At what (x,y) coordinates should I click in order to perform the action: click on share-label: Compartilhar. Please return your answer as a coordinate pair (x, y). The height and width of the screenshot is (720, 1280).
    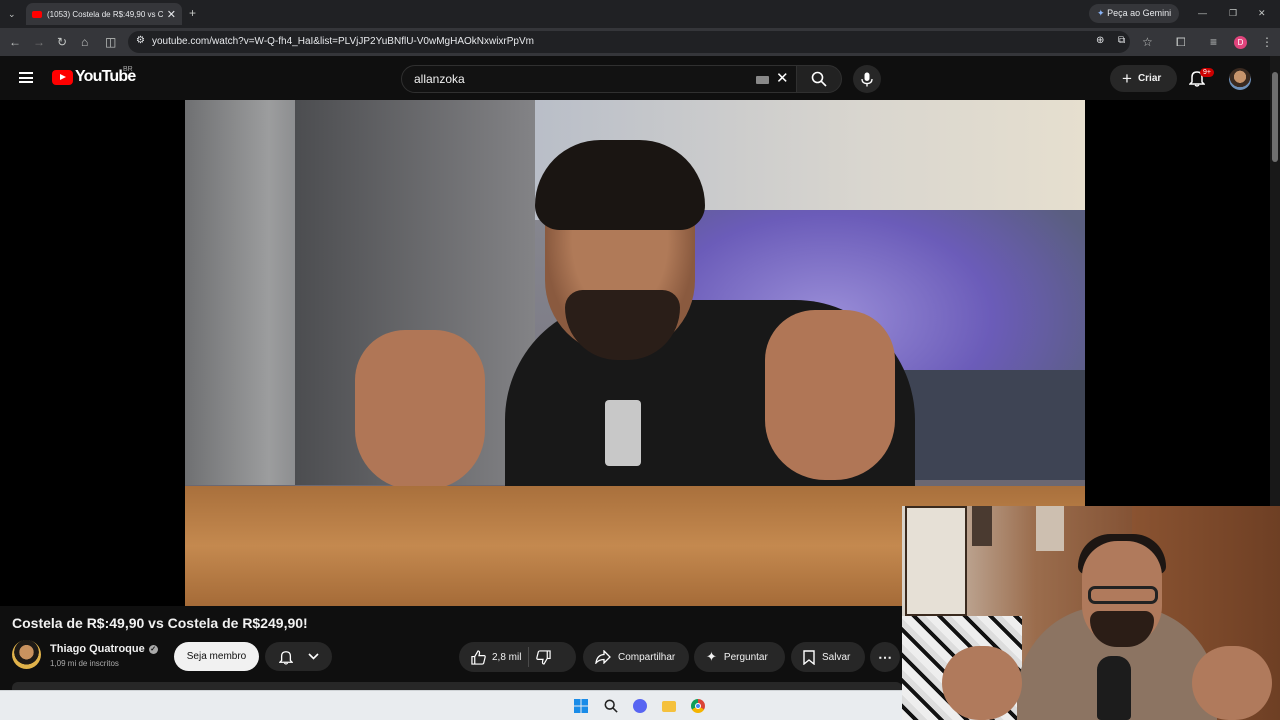
    Looking at the image, I should click on (647, 657).